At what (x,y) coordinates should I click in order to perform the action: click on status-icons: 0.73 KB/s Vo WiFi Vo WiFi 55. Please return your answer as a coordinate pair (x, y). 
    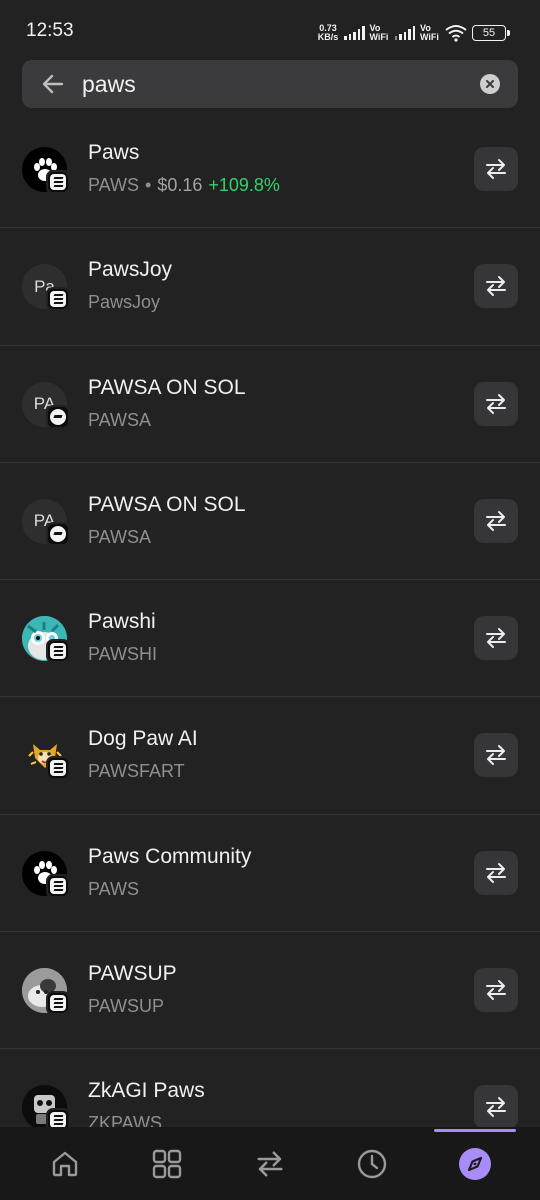
    Looking at the image, I should click on (413, 33).